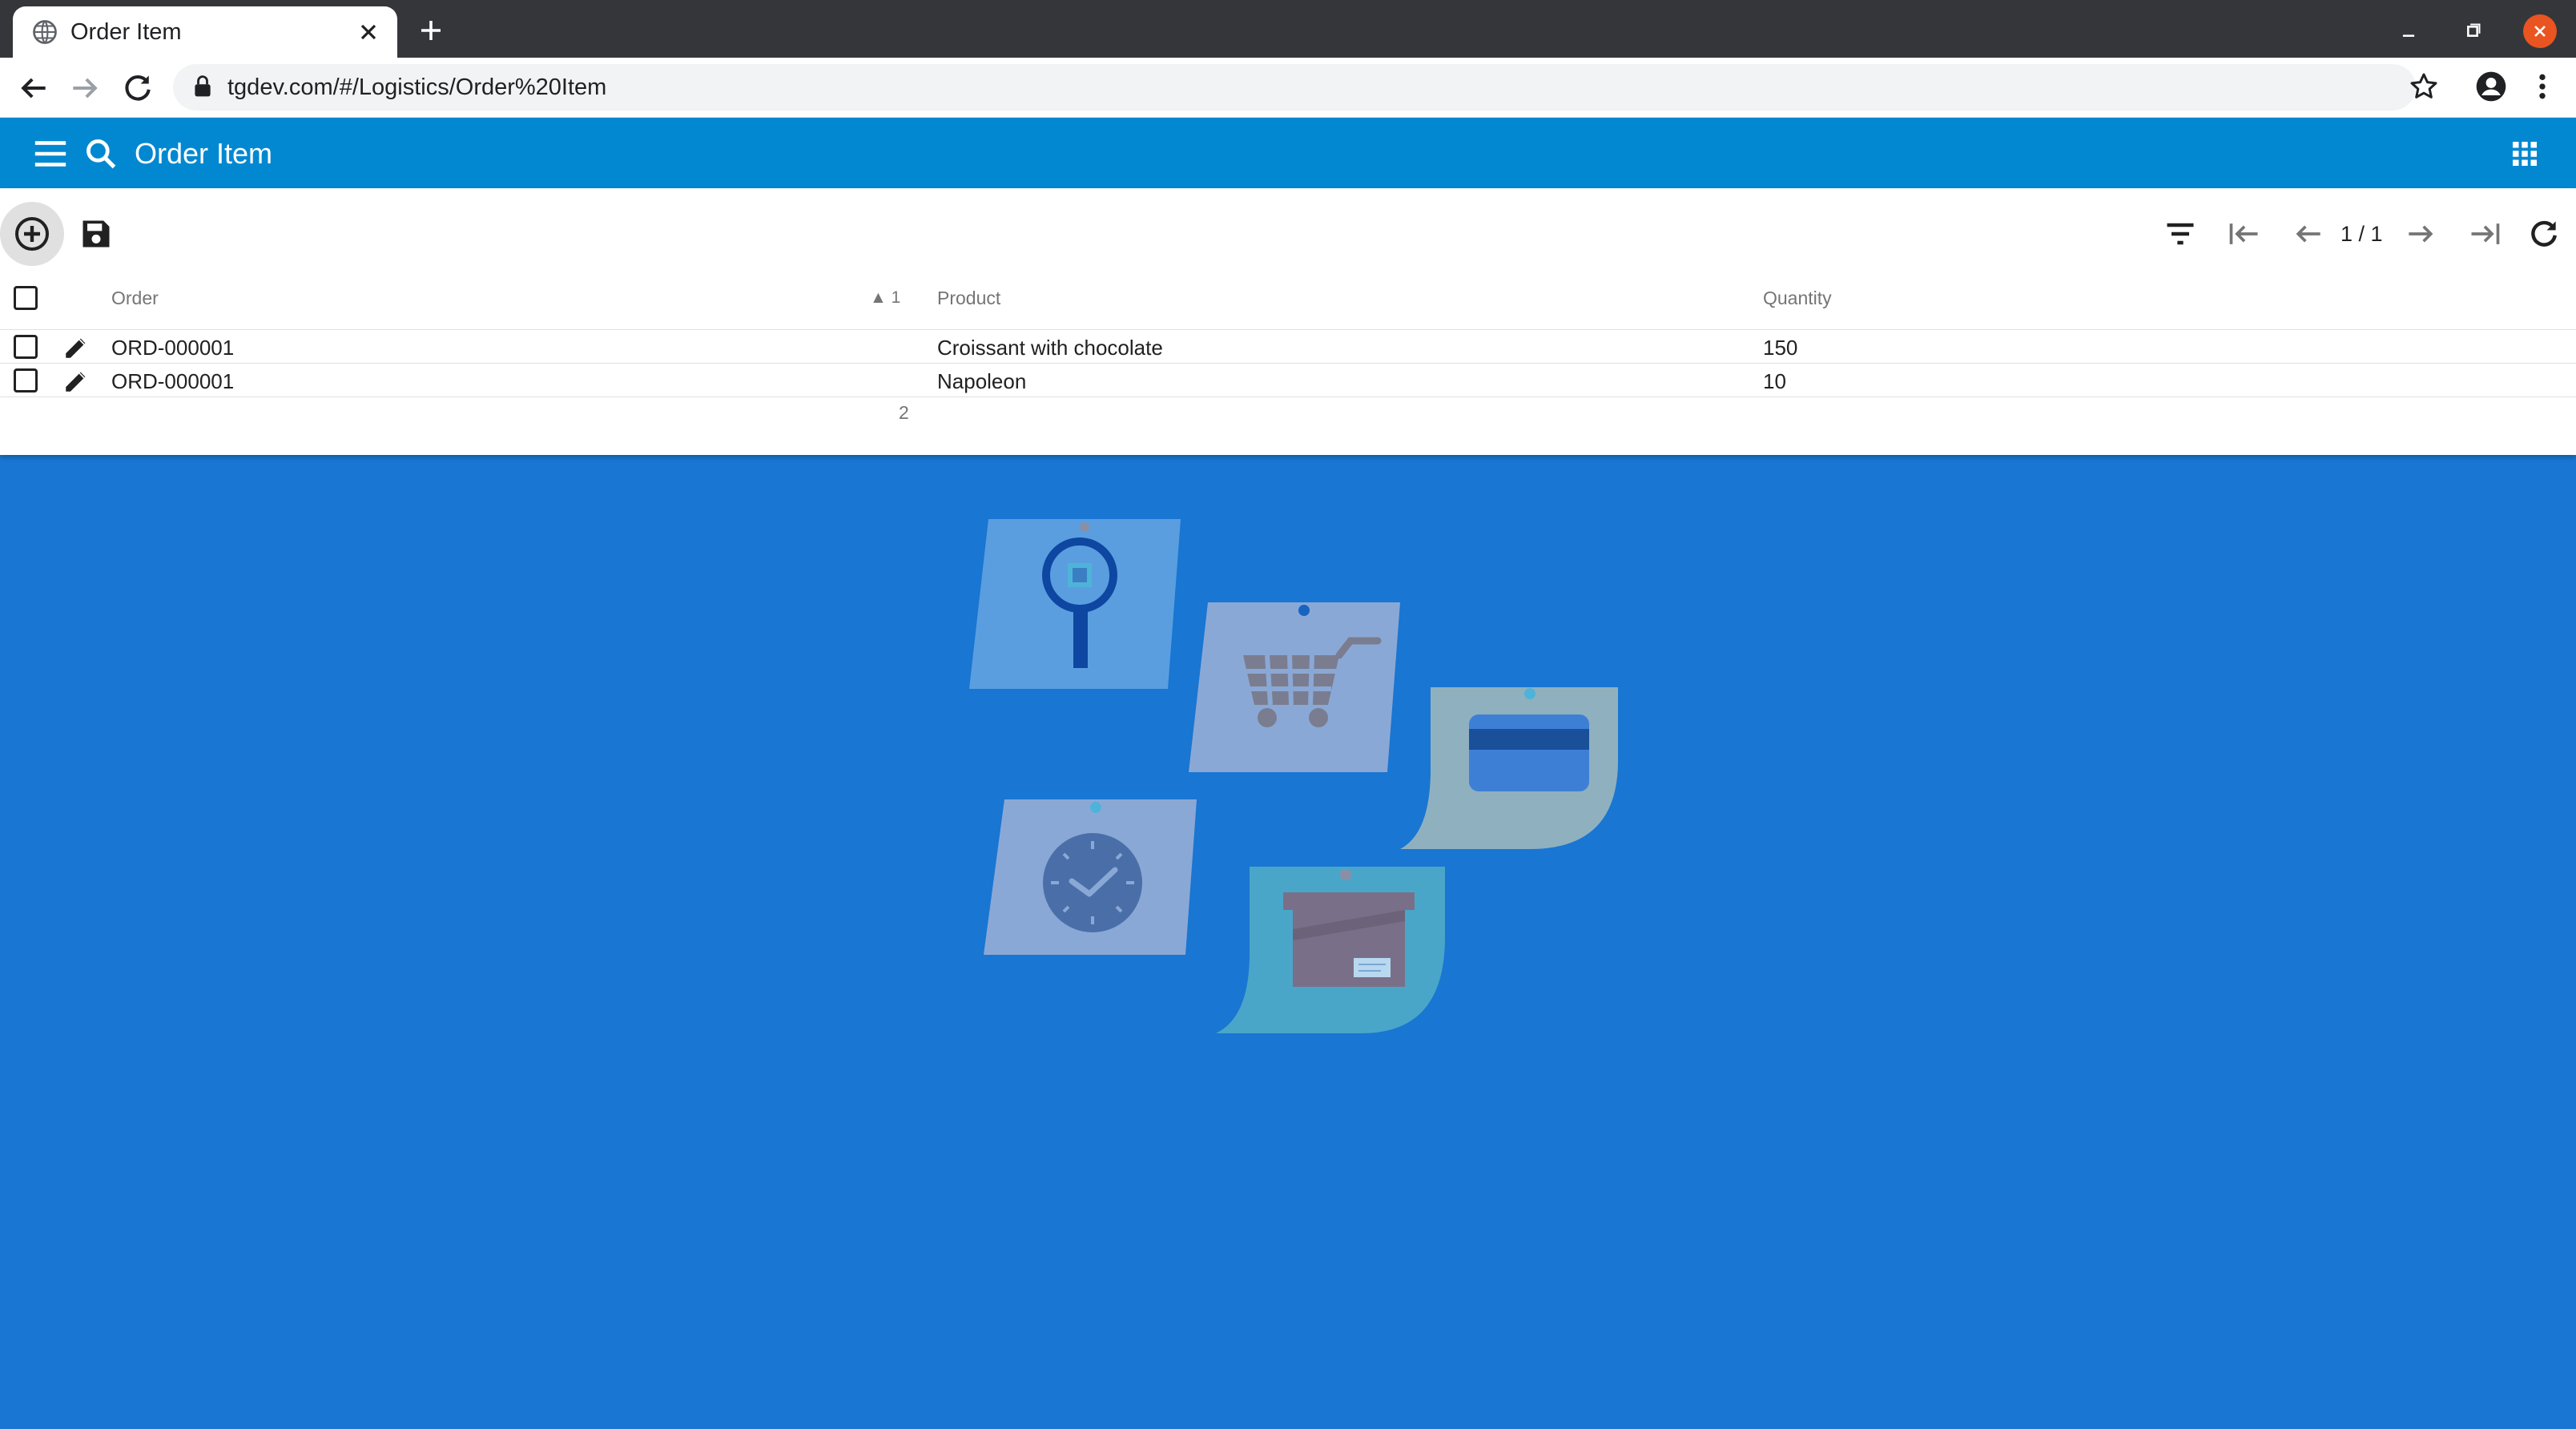  What do you see at coordinates (126, 32) in the screenshot?
I see `tab-title: Order Item` at bounding box center [126, 32].